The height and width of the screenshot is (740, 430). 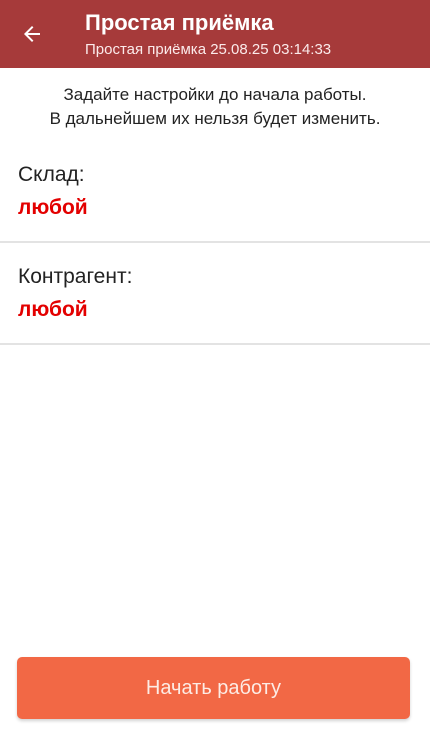 What do you see at coordinates (208, 49) in the screenshot?
I see `page-subtitle: Простая приёмка 25.08.25 03:14:33` at bounding box center [208, 49].